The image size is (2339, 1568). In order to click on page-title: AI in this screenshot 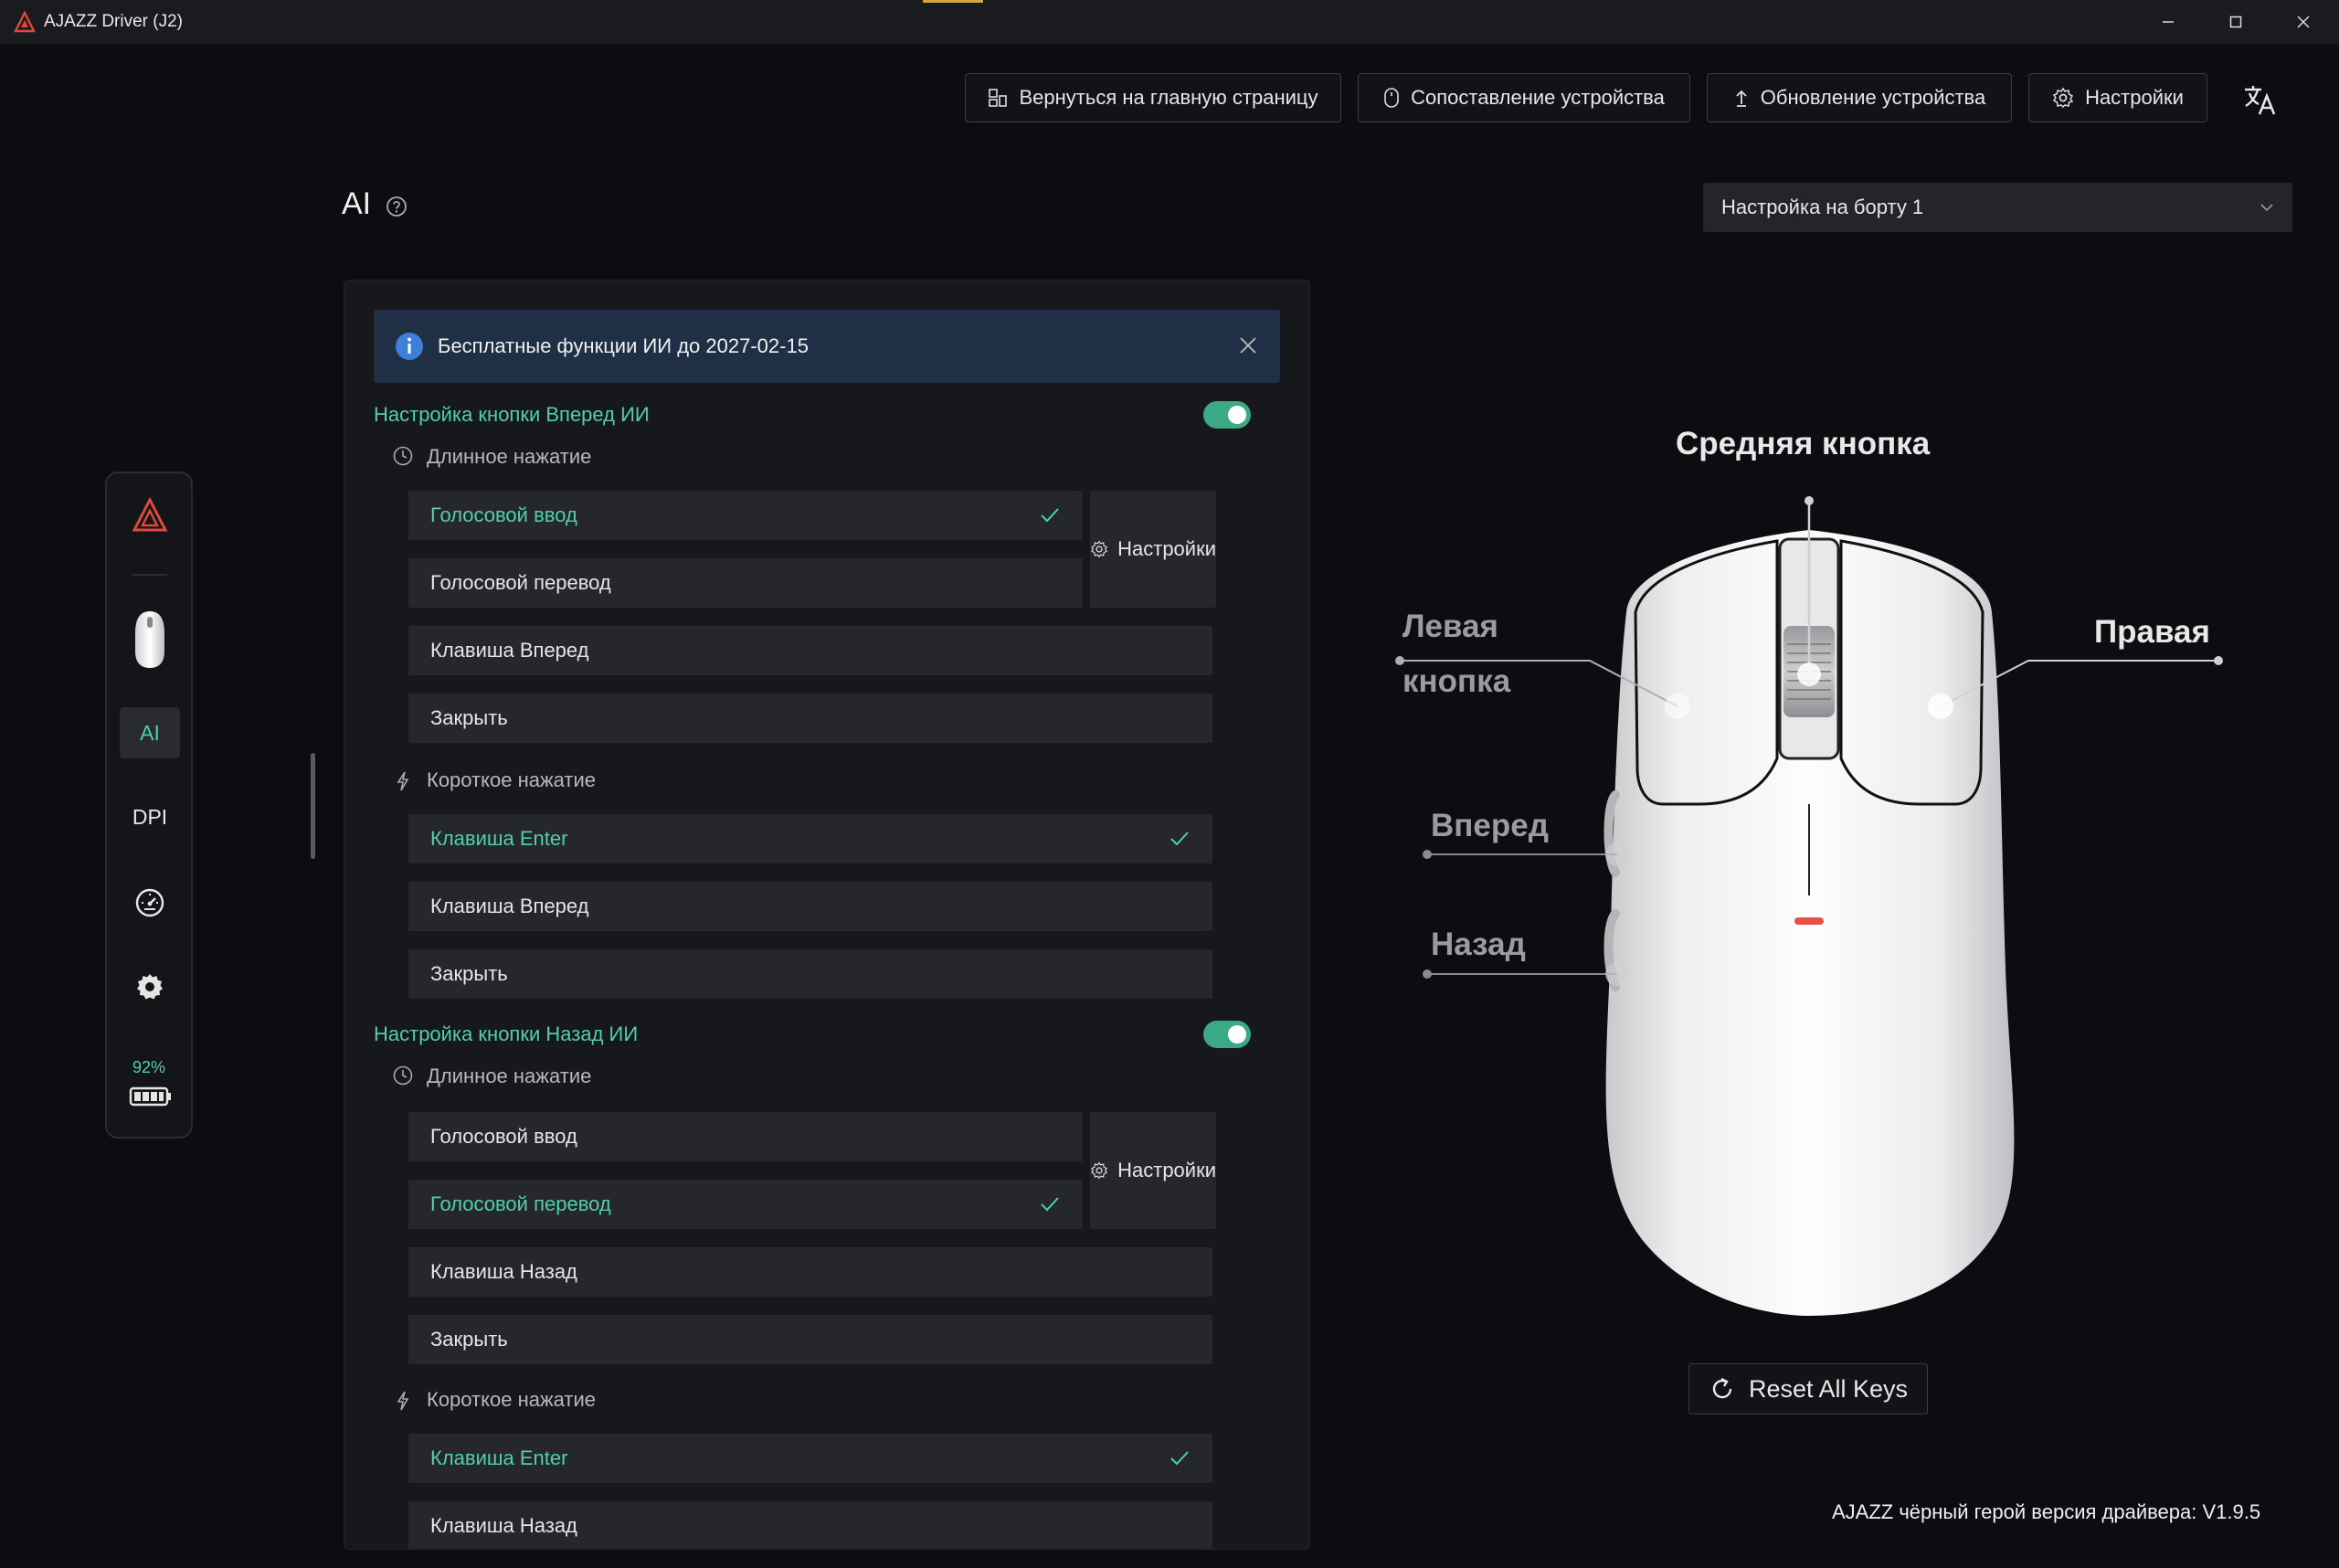, I will do `click(357, 204)`.